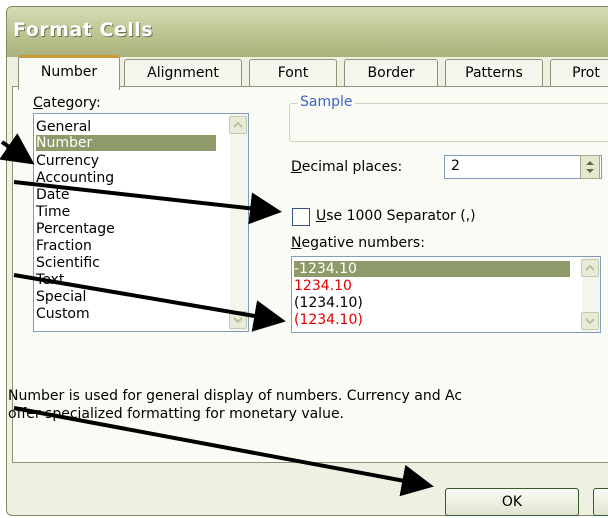 The height and width of the screenshot is (518, 608). Describe the element at coordinates (147, 202) in the screenshot. I see `arrow-to-separator-checkbox` at that location.